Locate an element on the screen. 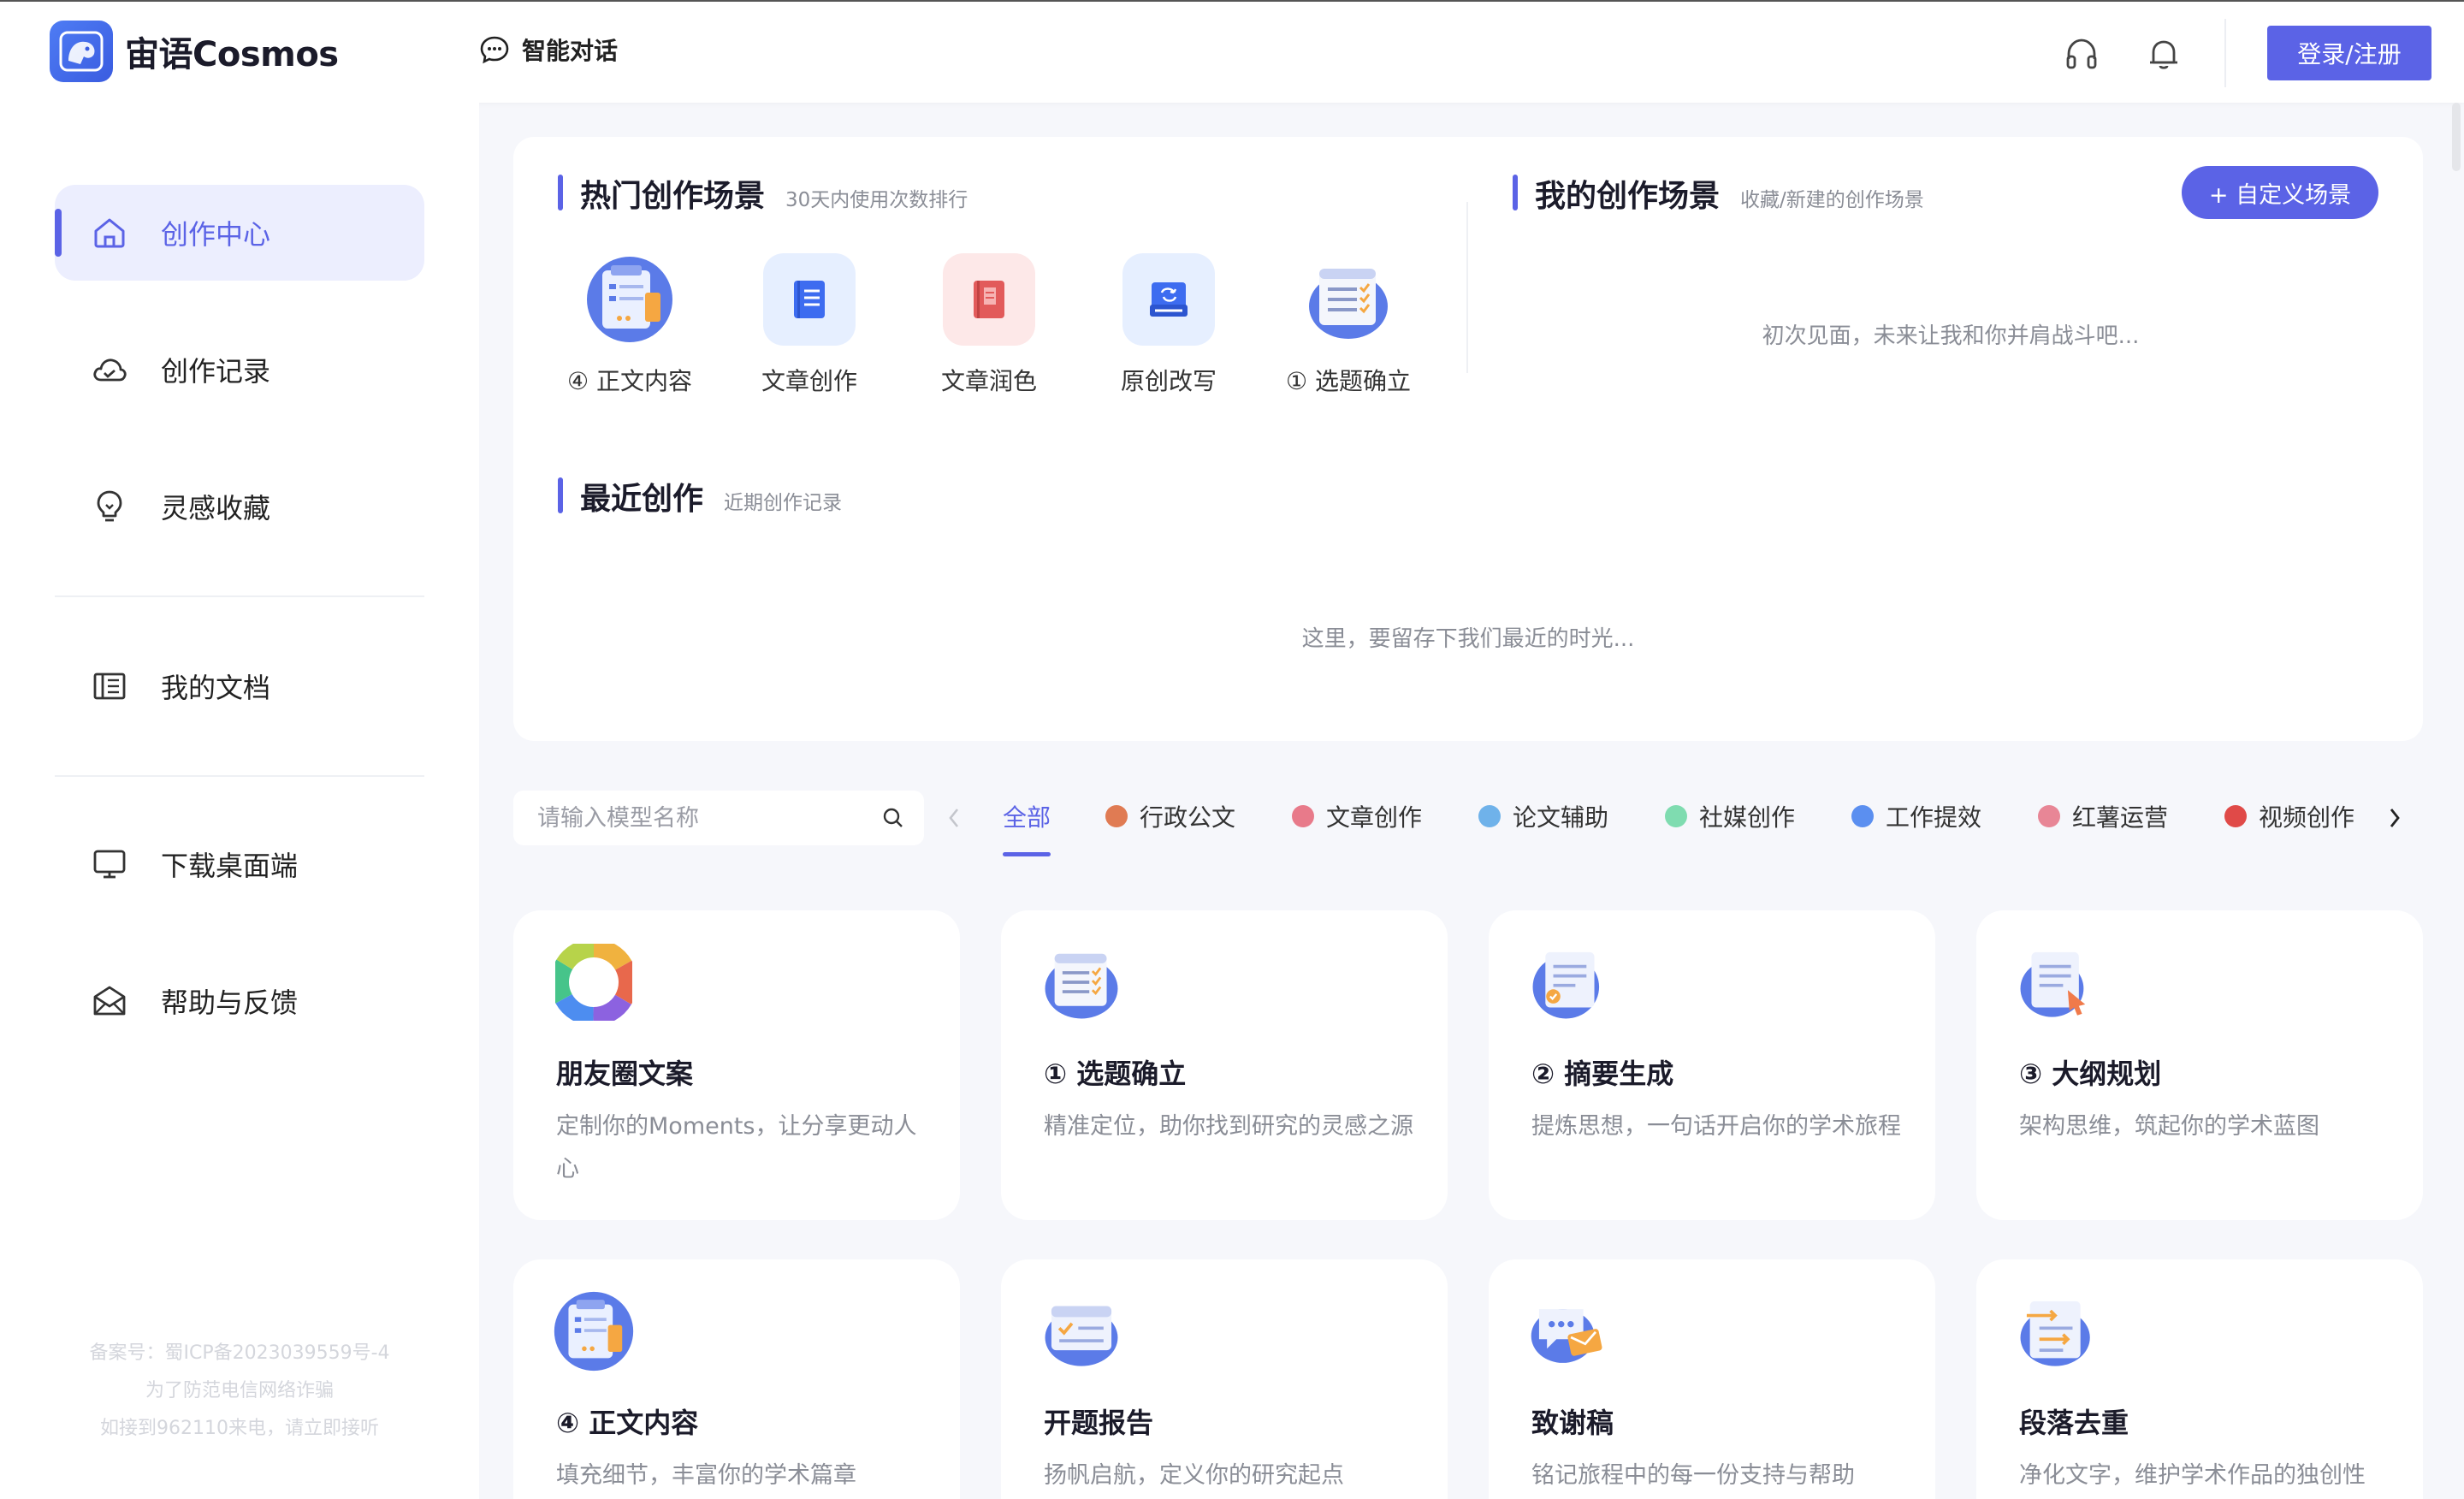  hot-scene-item: 原创改写 is located at coordinates (1169, 325).